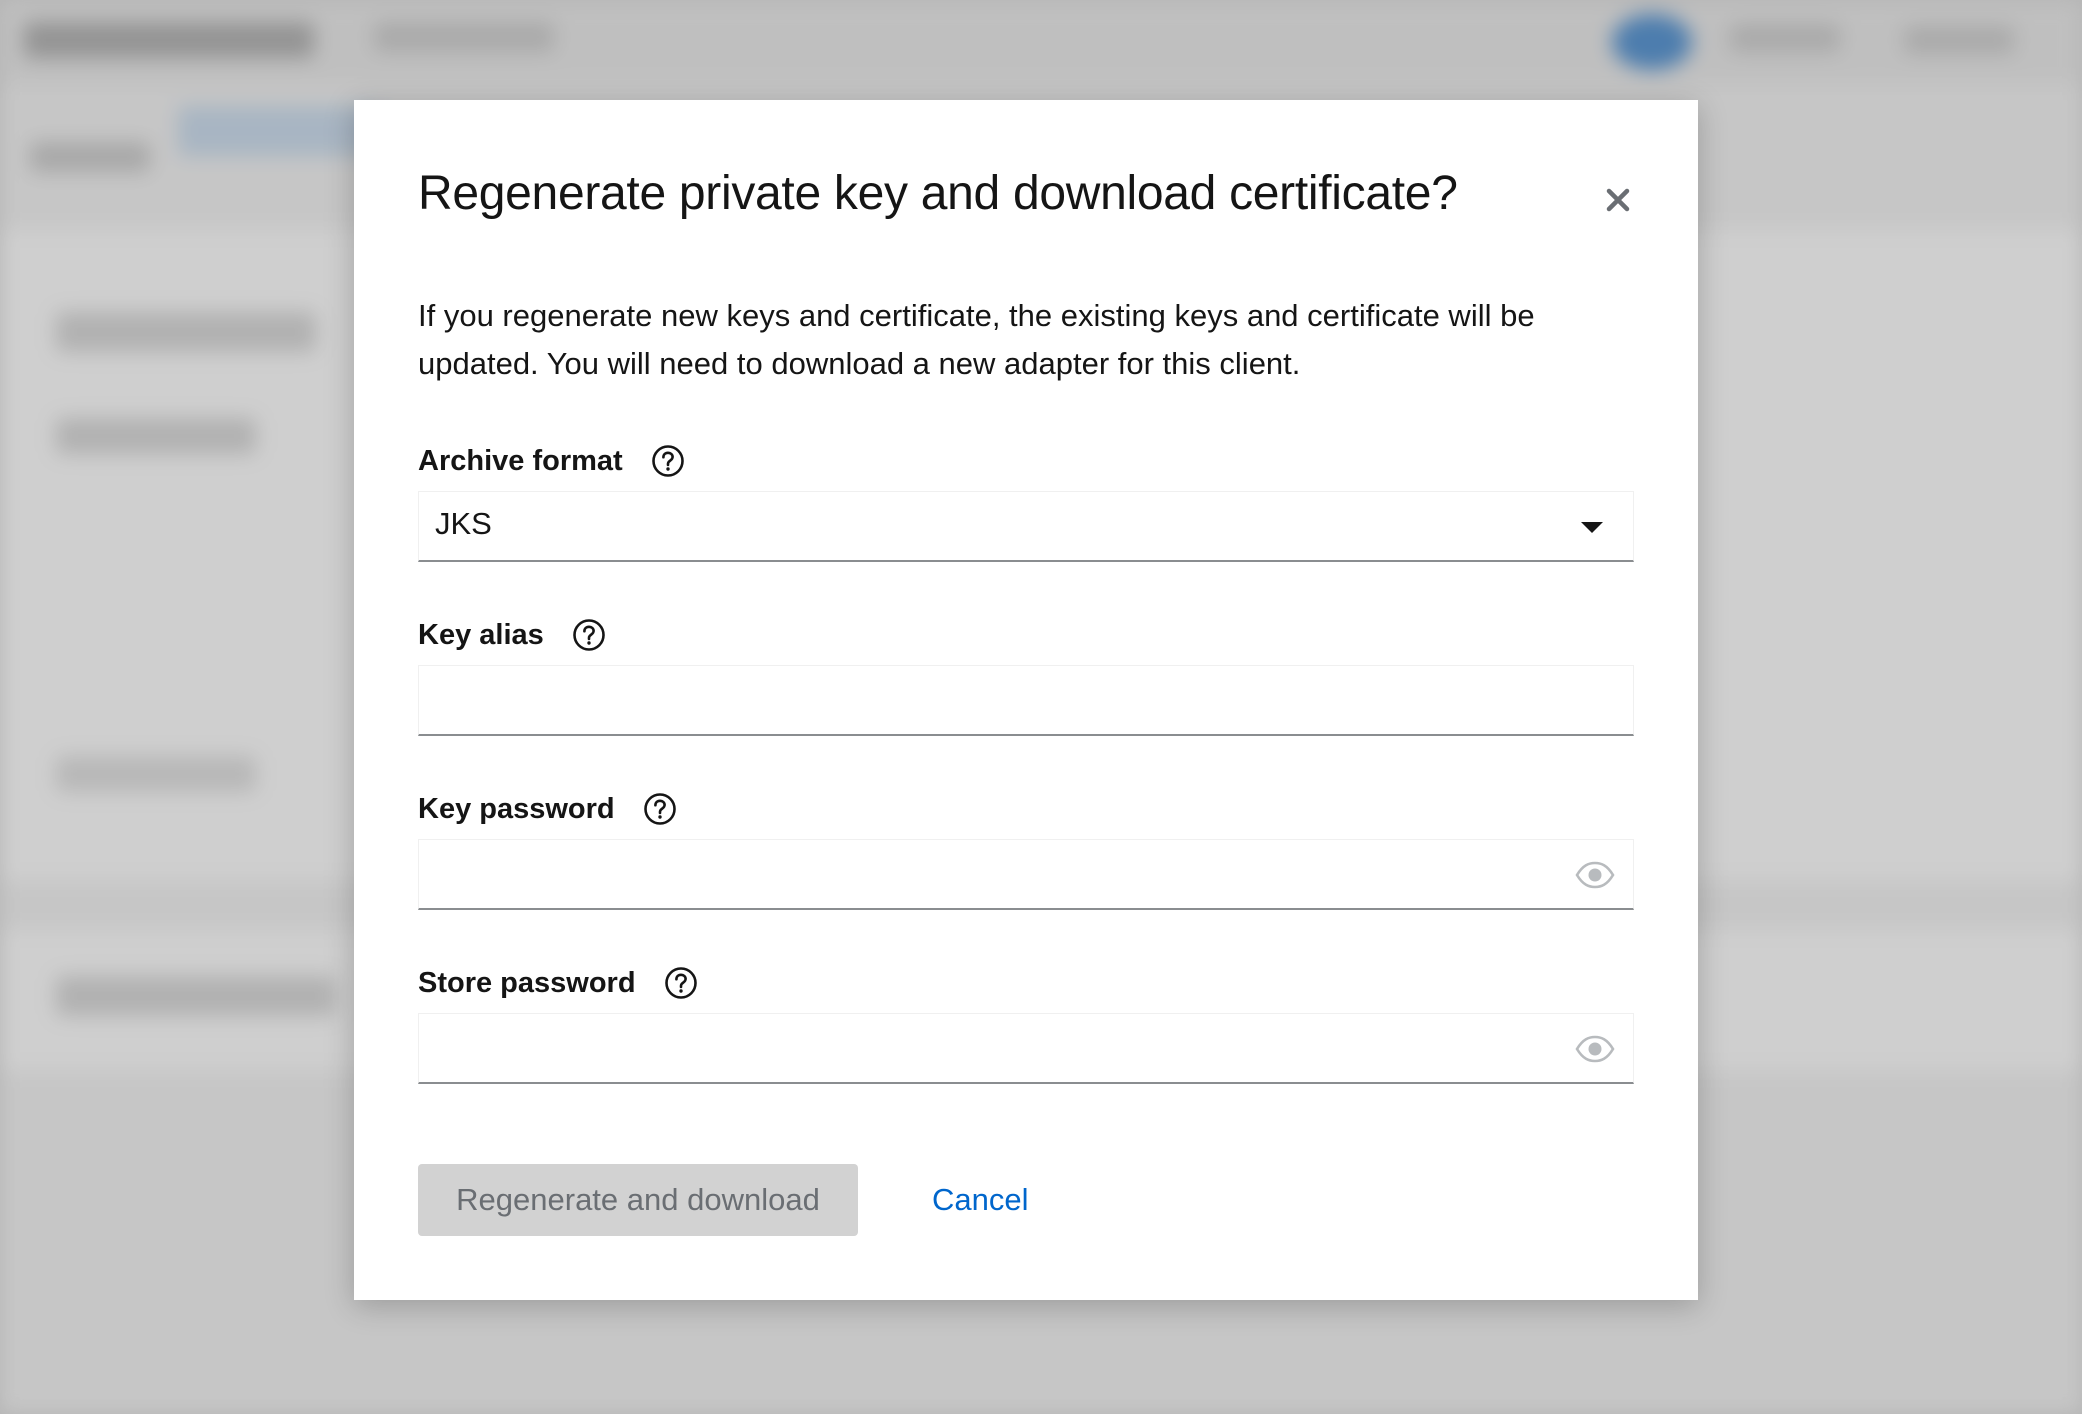 Image resolution: width=2082 pixels, height=1414 pixels. What do you see at coordinates (463, 523) in the screenshot?
I see `archive-format-value: JKS` at bounding box center [463, 523].